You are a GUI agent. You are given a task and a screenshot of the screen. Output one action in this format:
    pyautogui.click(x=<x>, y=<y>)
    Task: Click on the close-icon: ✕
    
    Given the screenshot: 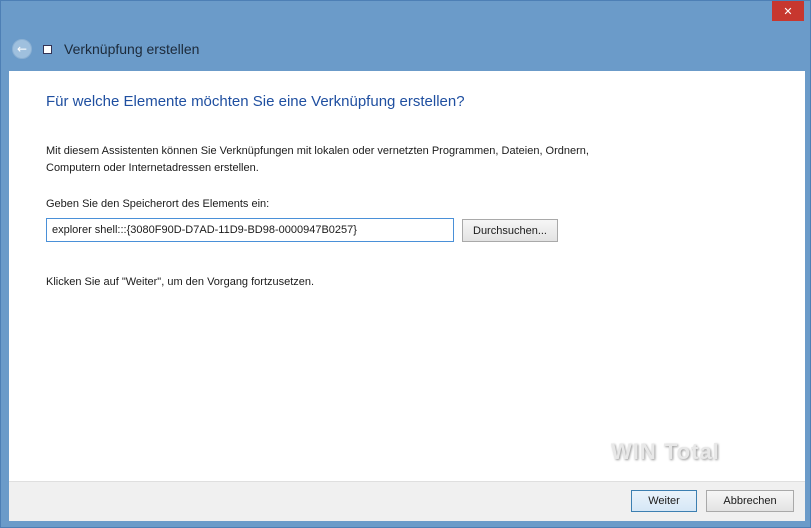 What is the action you would take?
    pyautogui.click(x=788, y=11)
    